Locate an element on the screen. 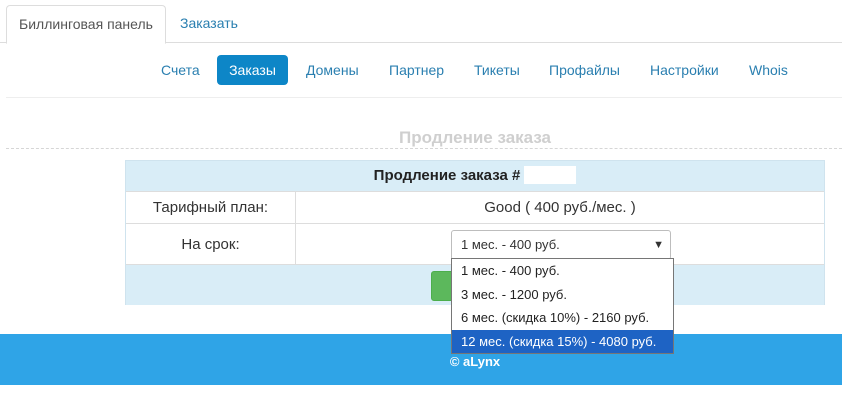 This screenshot has width=842, height=408. table-header-row: Продление заказа # is located at coordinates (475, 176).